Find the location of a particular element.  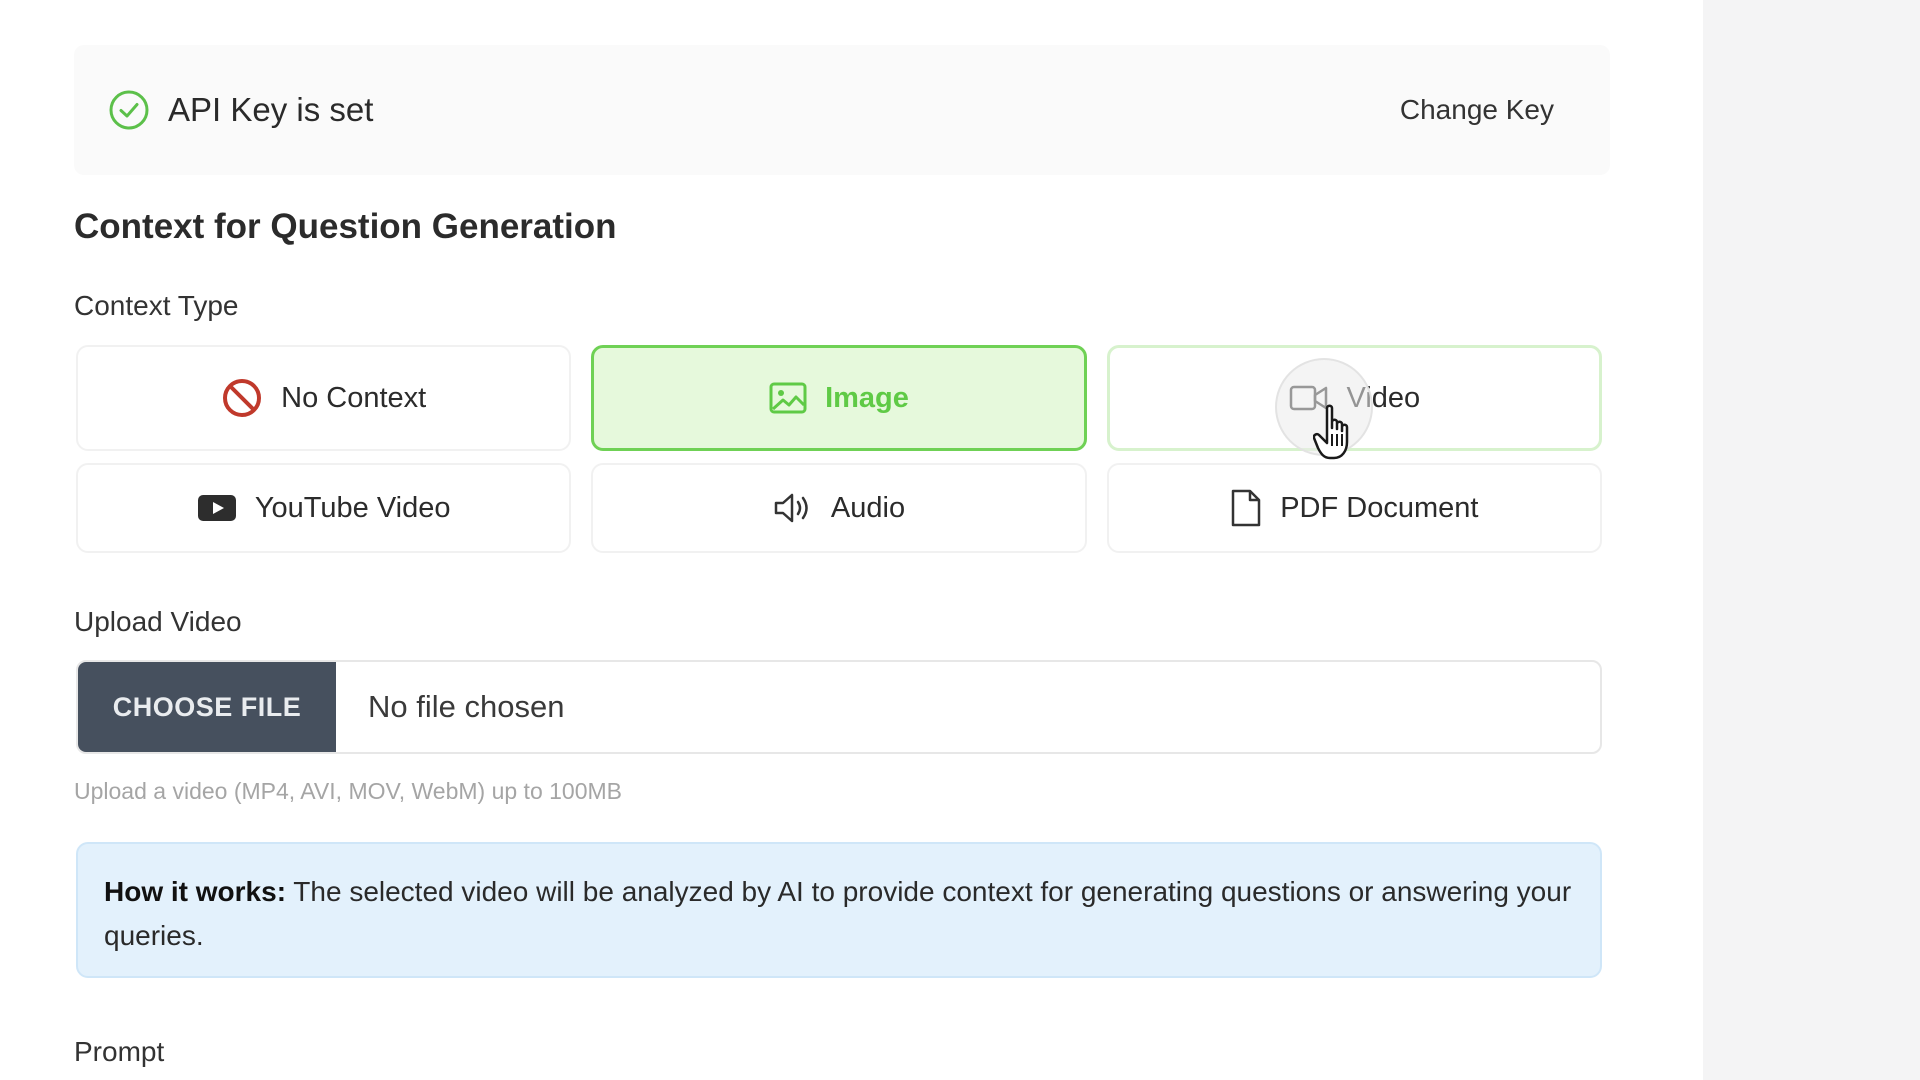

document-icon is located at coordinates (1246, 508).